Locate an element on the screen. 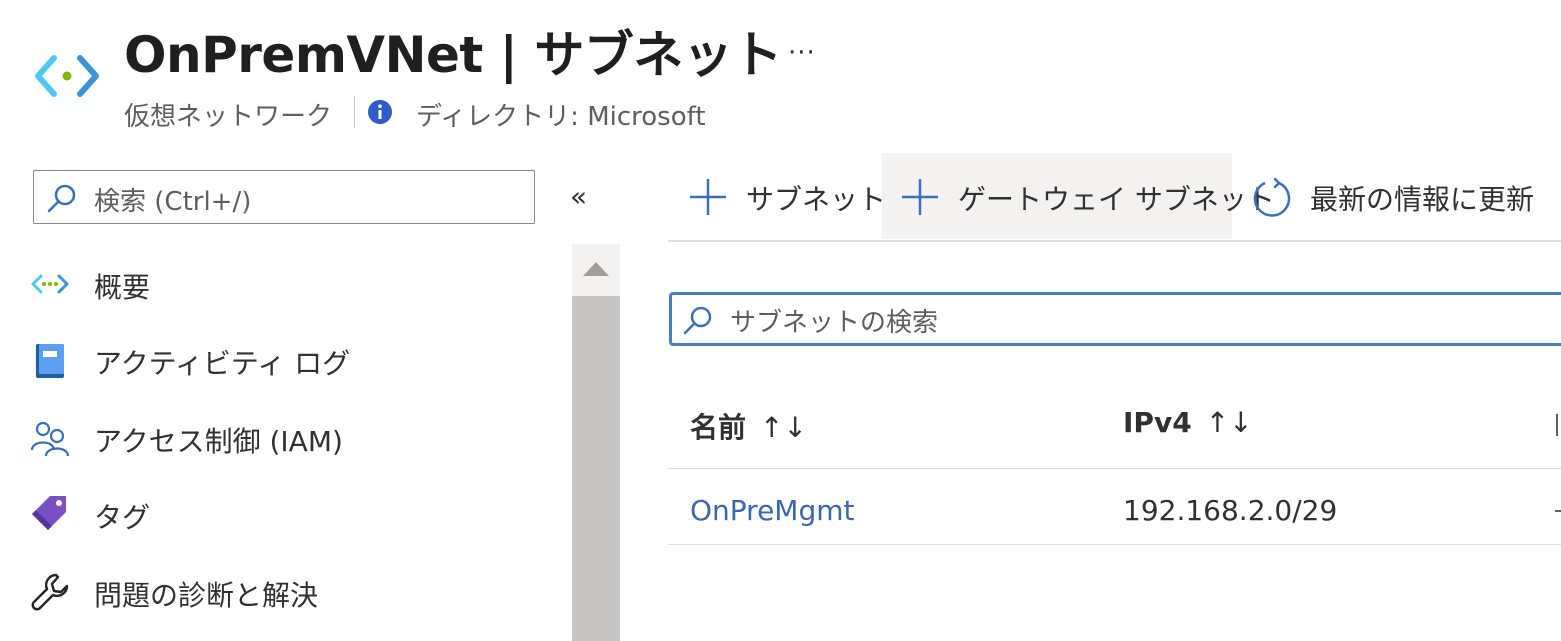 Image resolution: width=1561 pixels, height=641 pixels. activity-log-icon is located at coordinates (50, 361).